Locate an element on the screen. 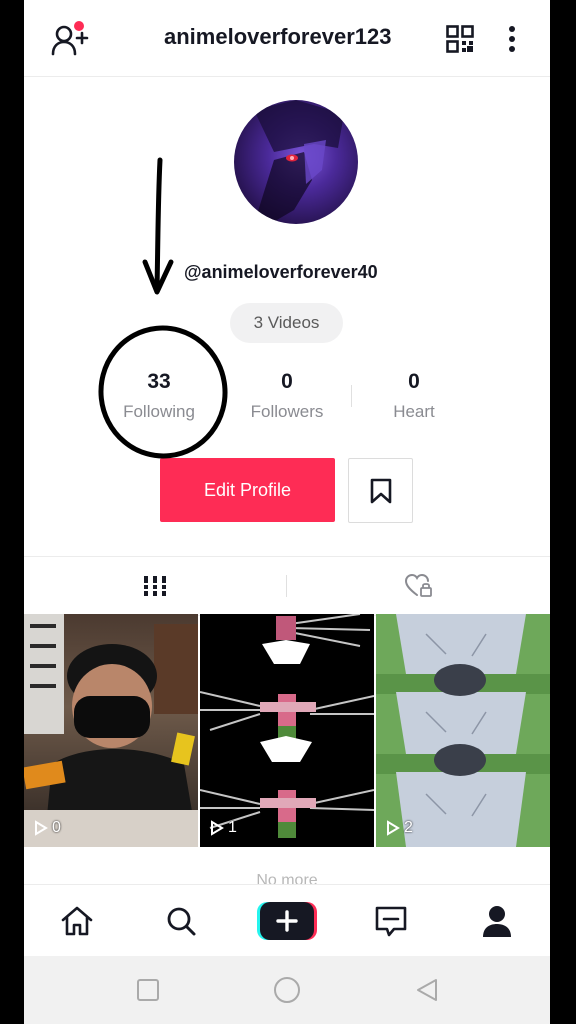  edit-profile-button: Edit Profile is located at coordinates (247, 490).